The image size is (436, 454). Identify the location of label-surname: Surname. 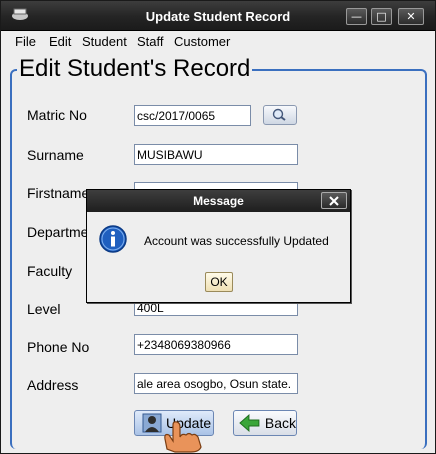
(55, 155).